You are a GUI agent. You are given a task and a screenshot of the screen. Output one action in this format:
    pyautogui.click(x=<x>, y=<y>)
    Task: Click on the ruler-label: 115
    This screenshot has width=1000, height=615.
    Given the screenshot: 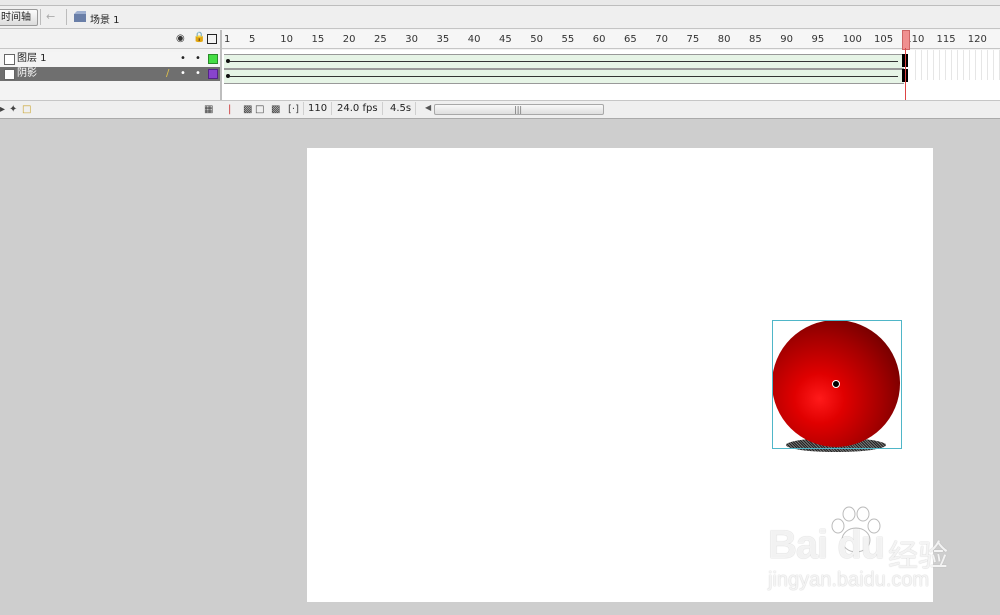 What is the action you would take?
    pyautogui.click(x=946, y=39)
    